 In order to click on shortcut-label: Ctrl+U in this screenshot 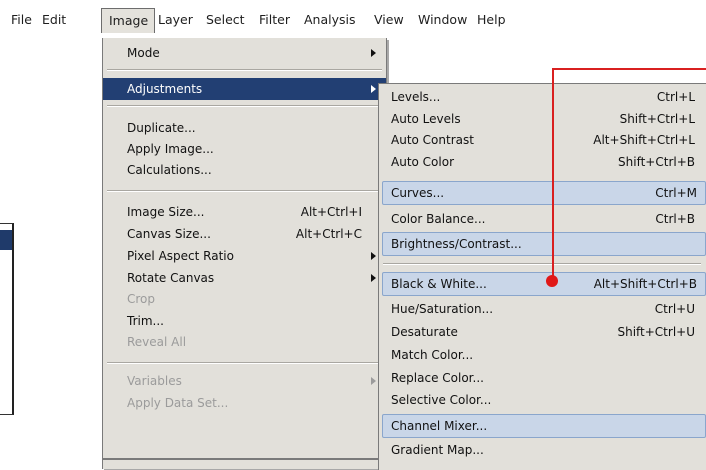, I will do `click(674, 309)`.